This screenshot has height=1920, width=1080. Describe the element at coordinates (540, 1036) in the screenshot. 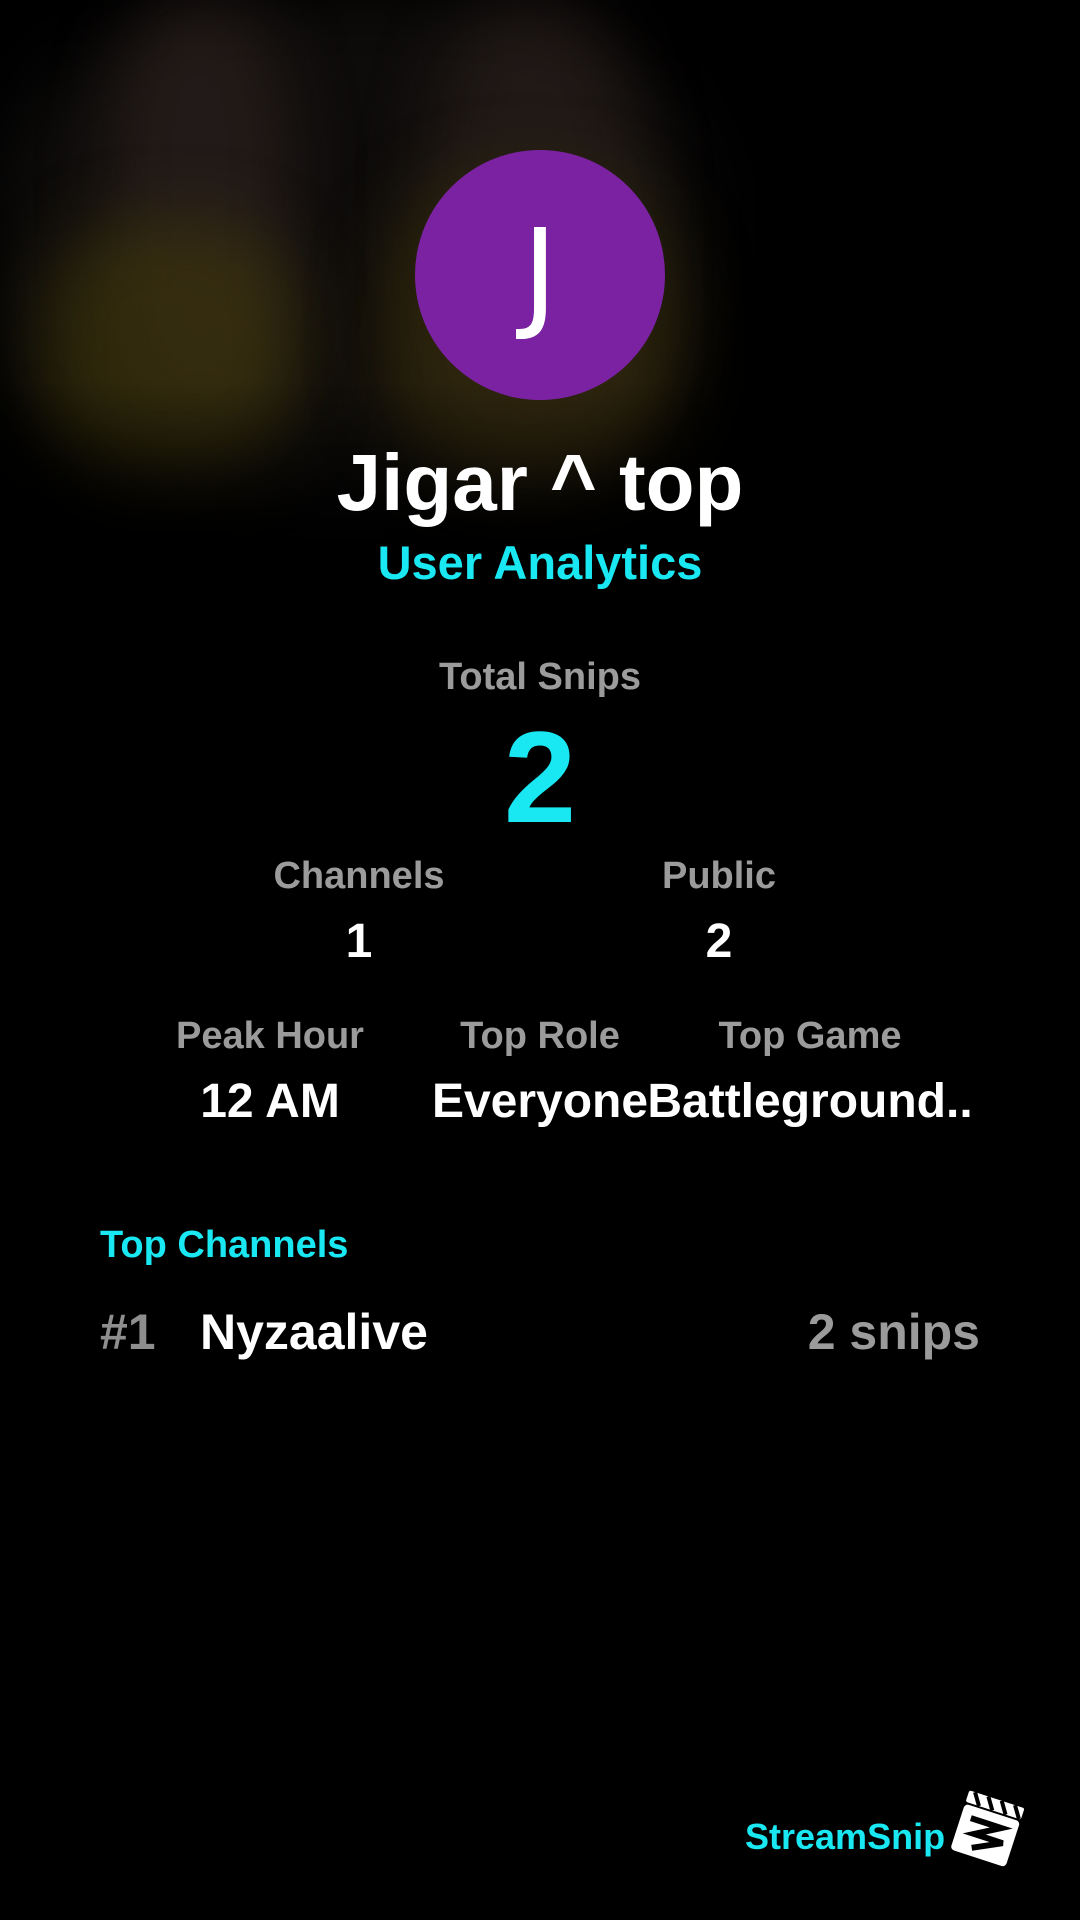

I see `top-role-label: Top Role` at that location.